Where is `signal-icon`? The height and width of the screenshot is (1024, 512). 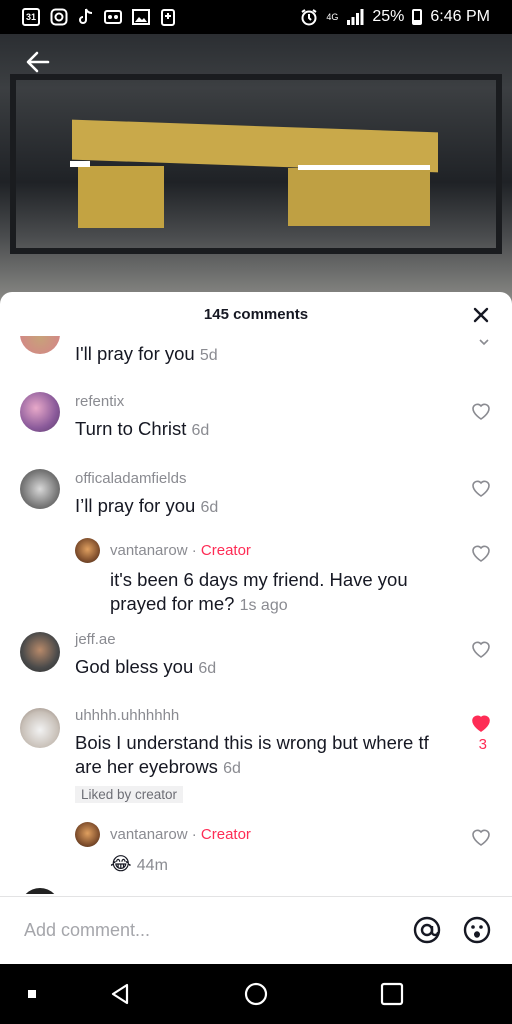
signal-icon is located at coordinates (355, 17).